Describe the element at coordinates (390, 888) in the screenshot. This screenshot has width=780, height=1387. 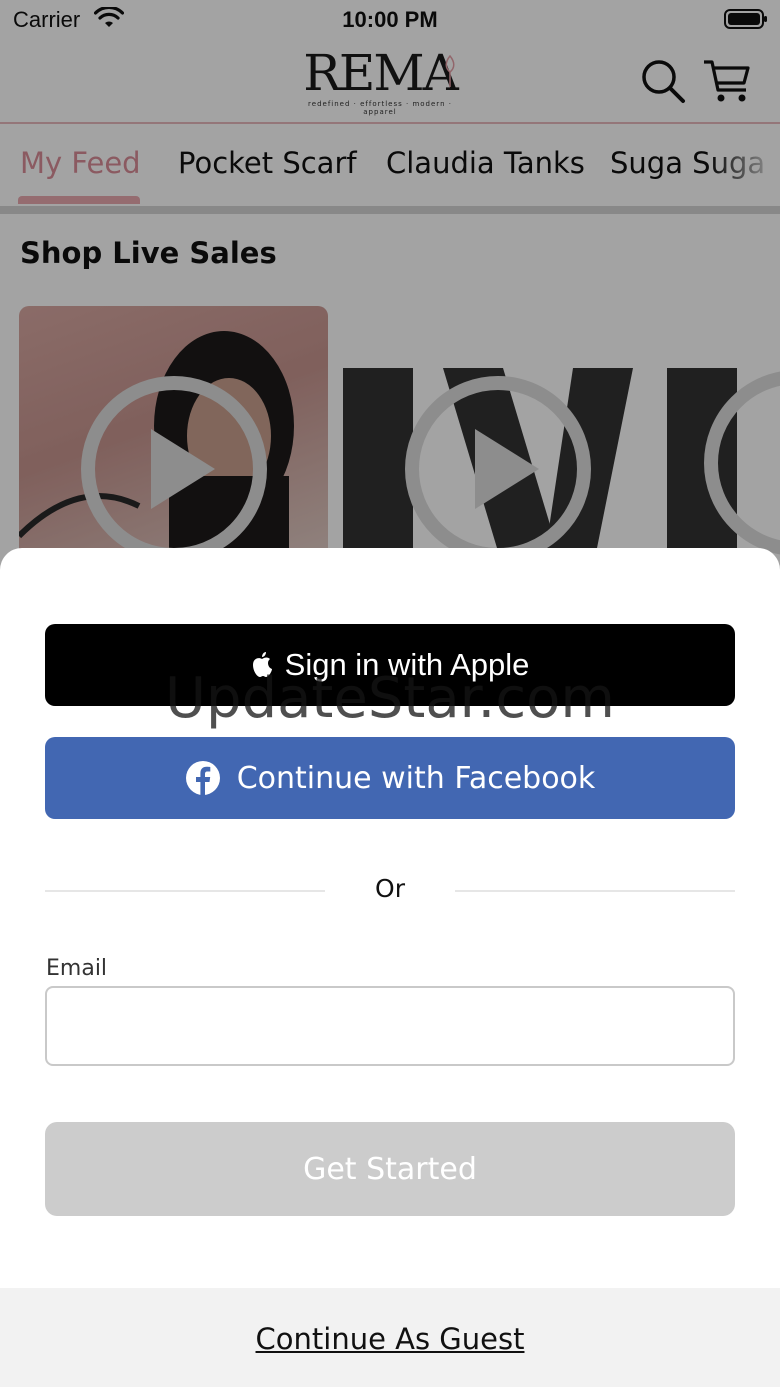
I see `or-label: Or` at that location.